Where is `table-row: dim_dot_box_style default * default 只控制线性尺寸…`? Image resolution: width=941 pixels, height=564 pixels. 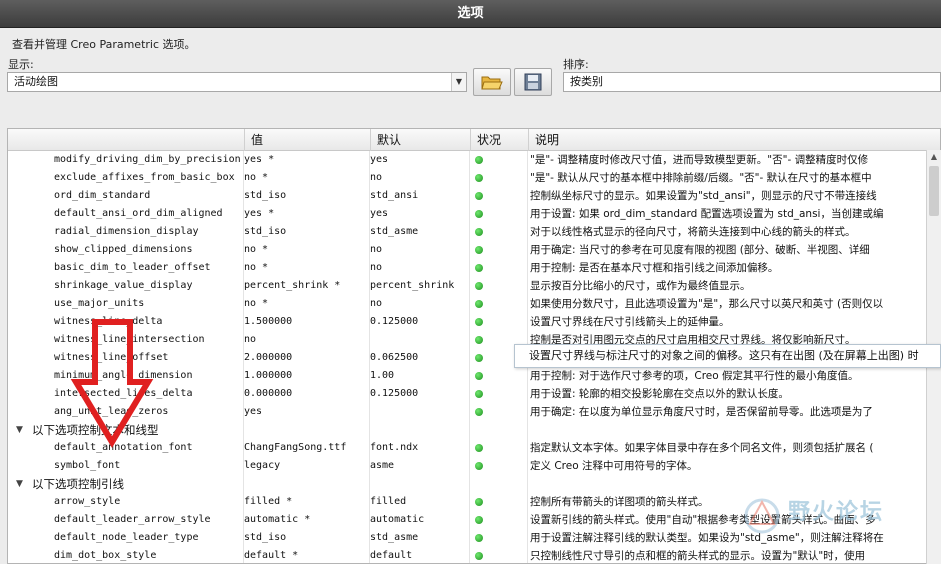
table-row: dim_dot_box_style default * default 只控制线性尺寸… is located at coordinates (474, 555).